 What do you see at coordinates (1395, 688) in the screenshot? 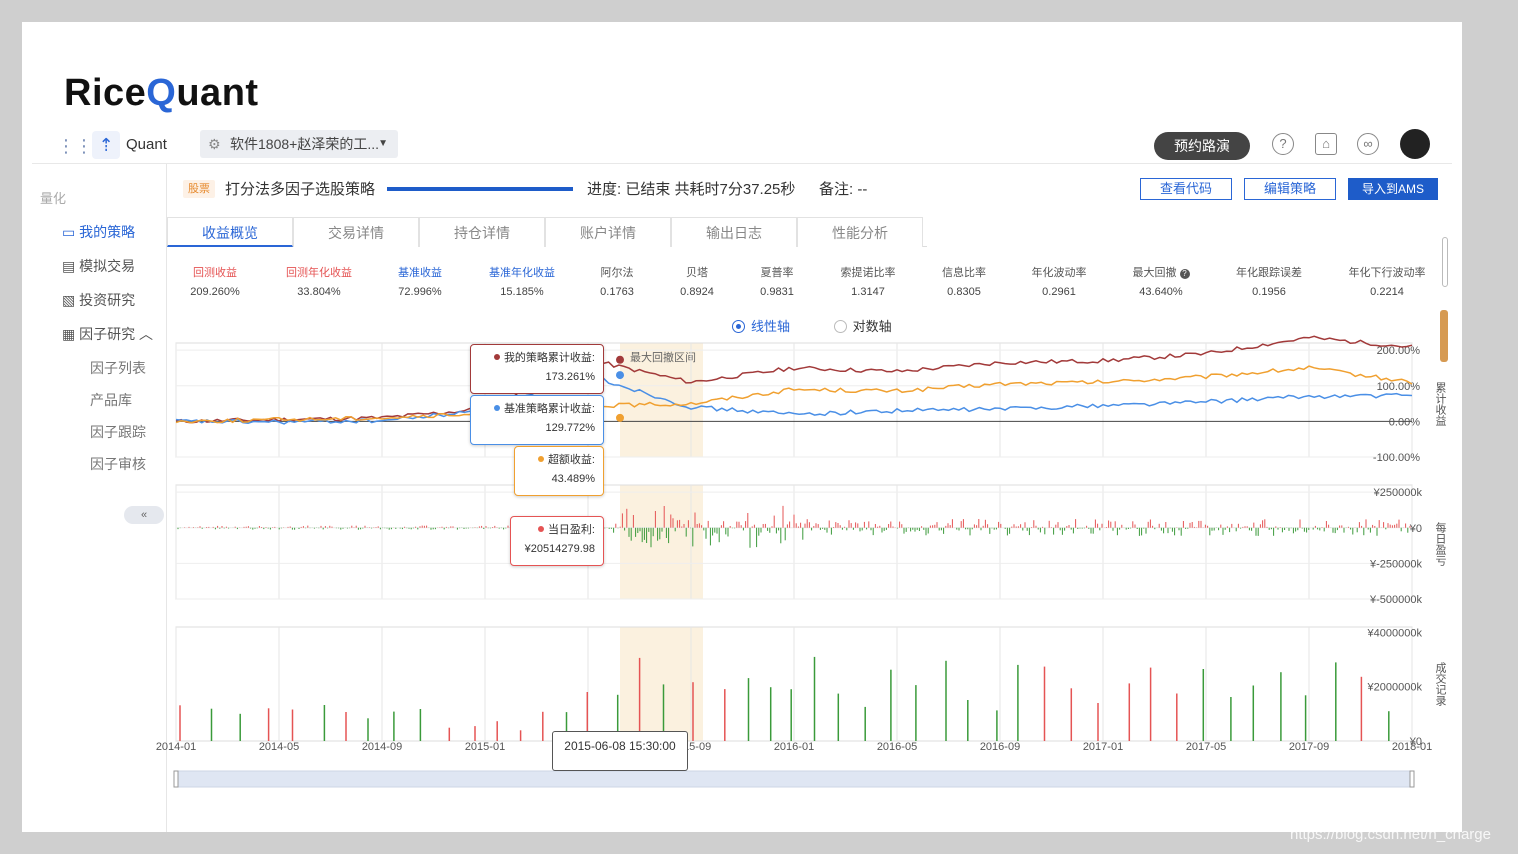
I see `y-tick-label: ¥2000000k` at bounding box center [1395, 688].